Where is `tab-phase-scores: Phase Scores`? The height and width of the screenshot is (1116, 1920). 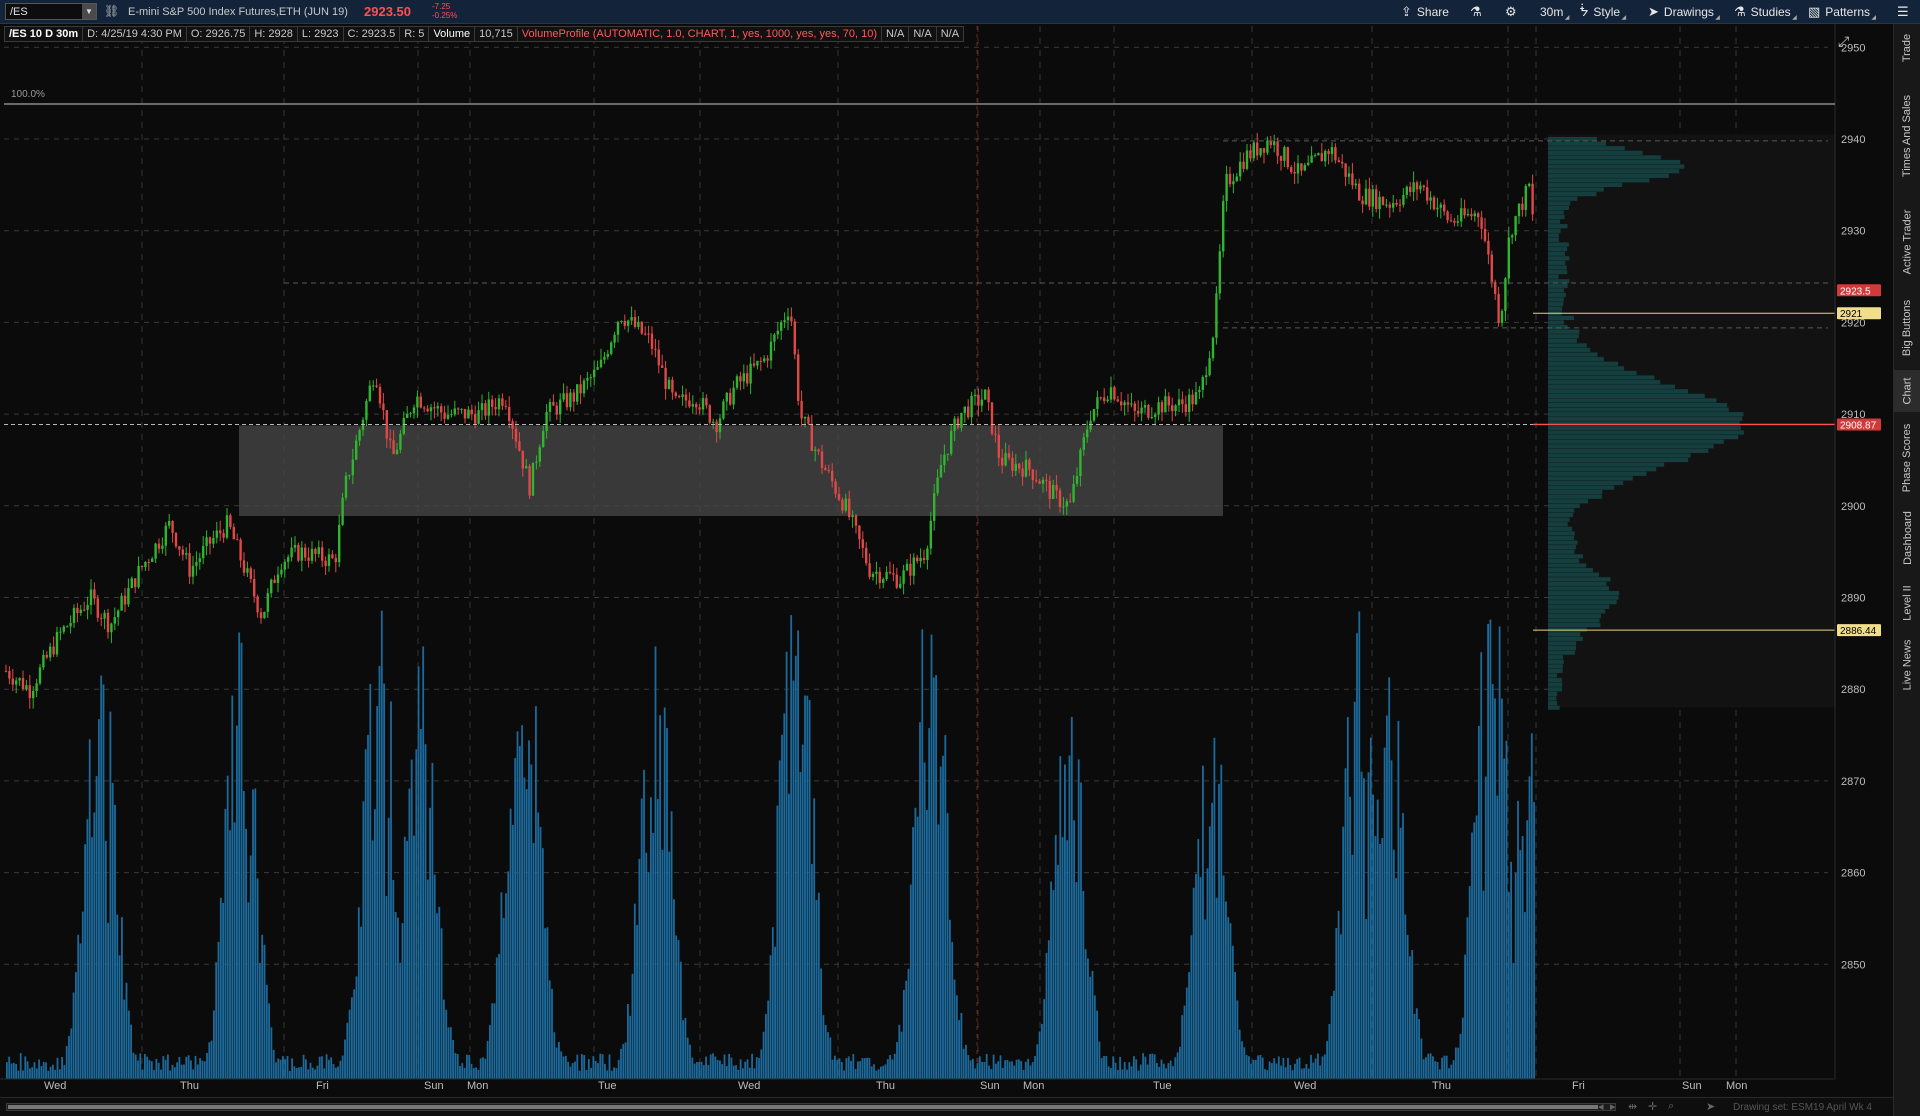 tab-phase-scores: Phase Scores is located at coordinates (1907, 458).